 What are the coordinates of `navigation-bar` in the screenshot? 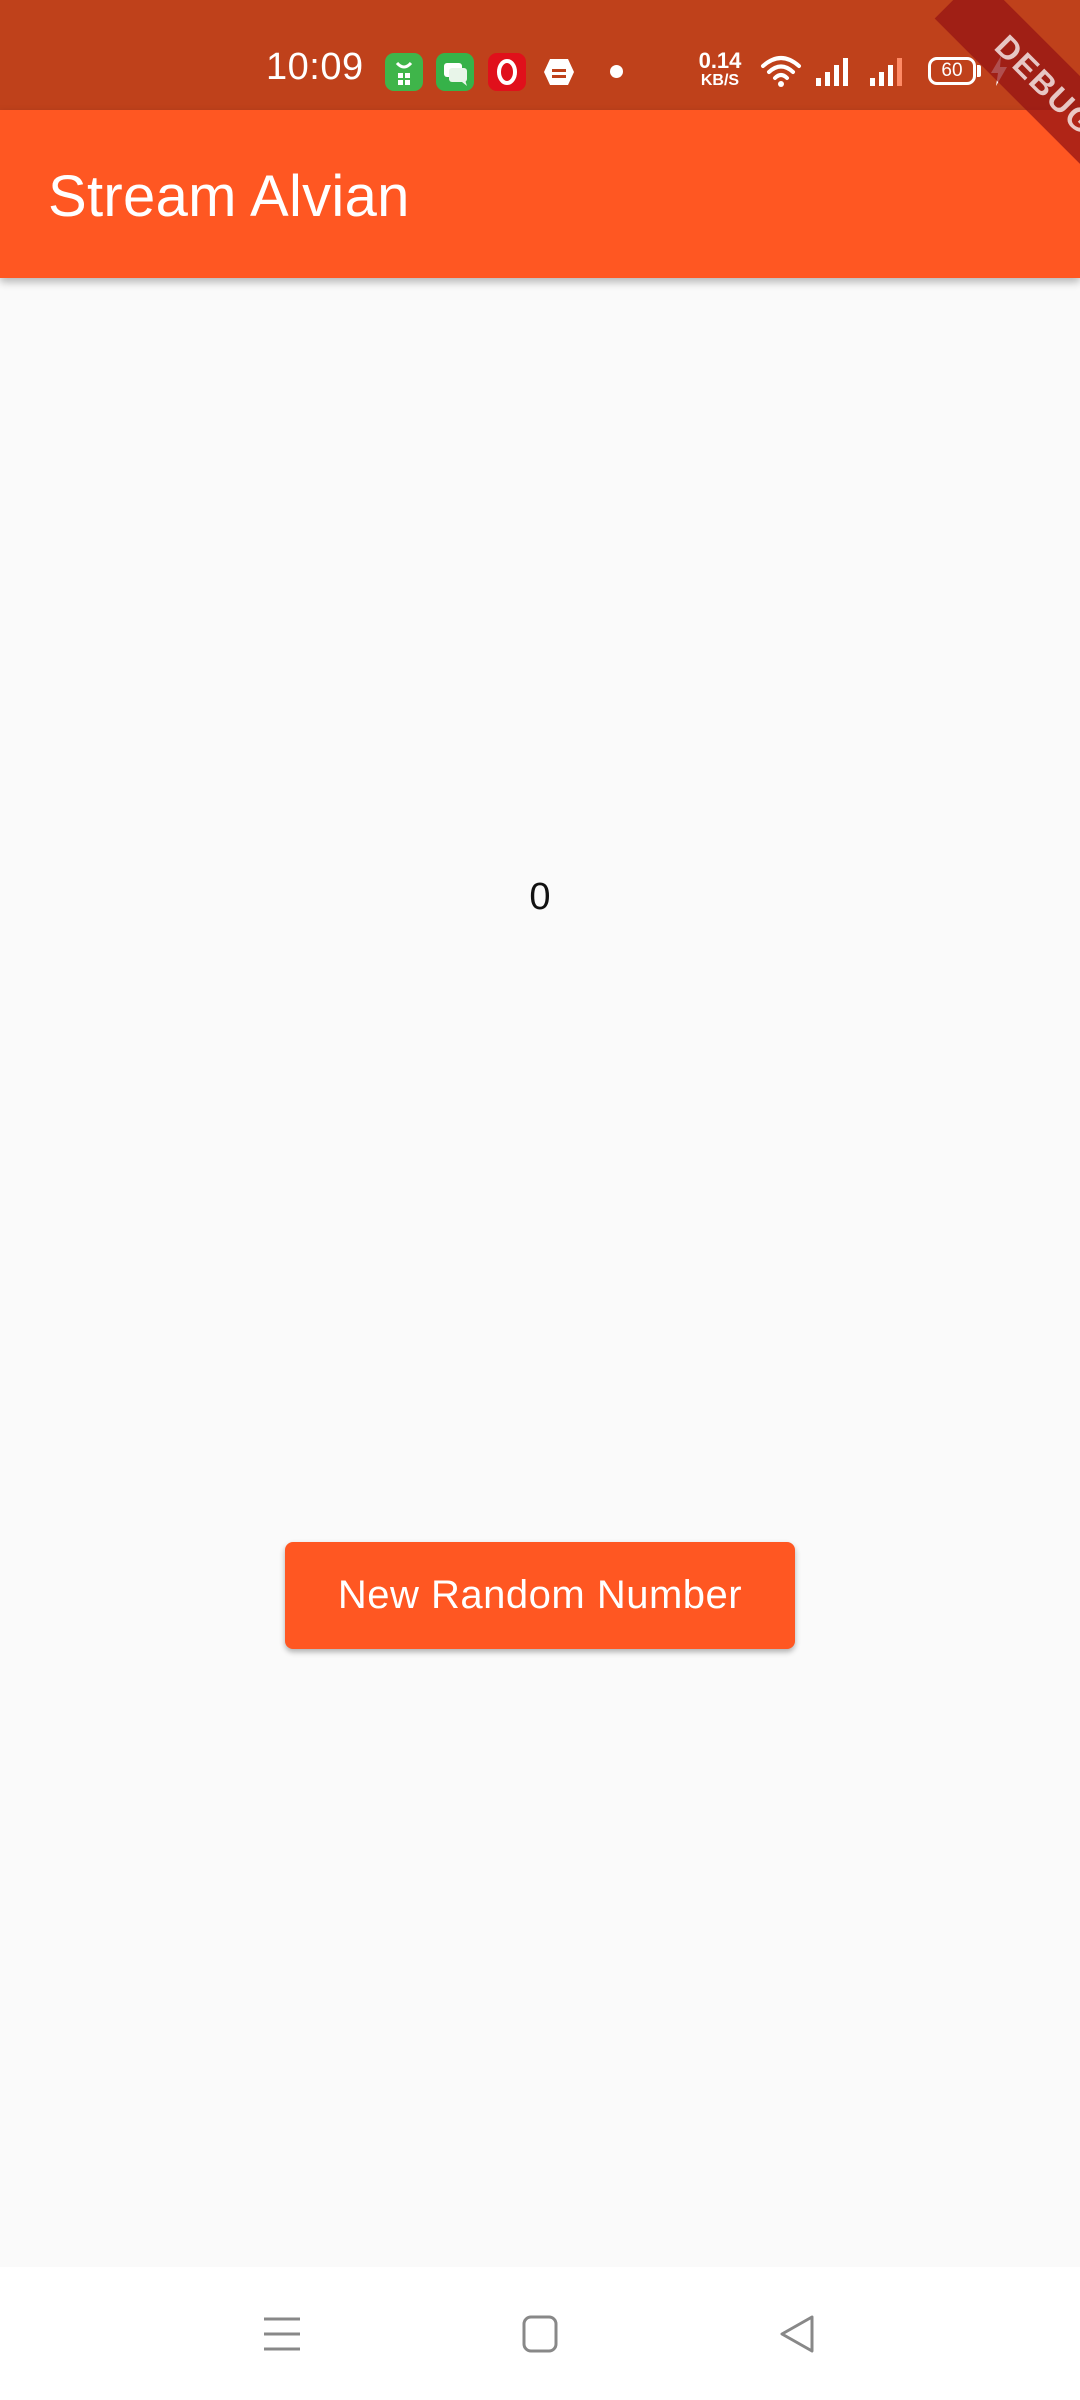 It's located at (540, 2333).